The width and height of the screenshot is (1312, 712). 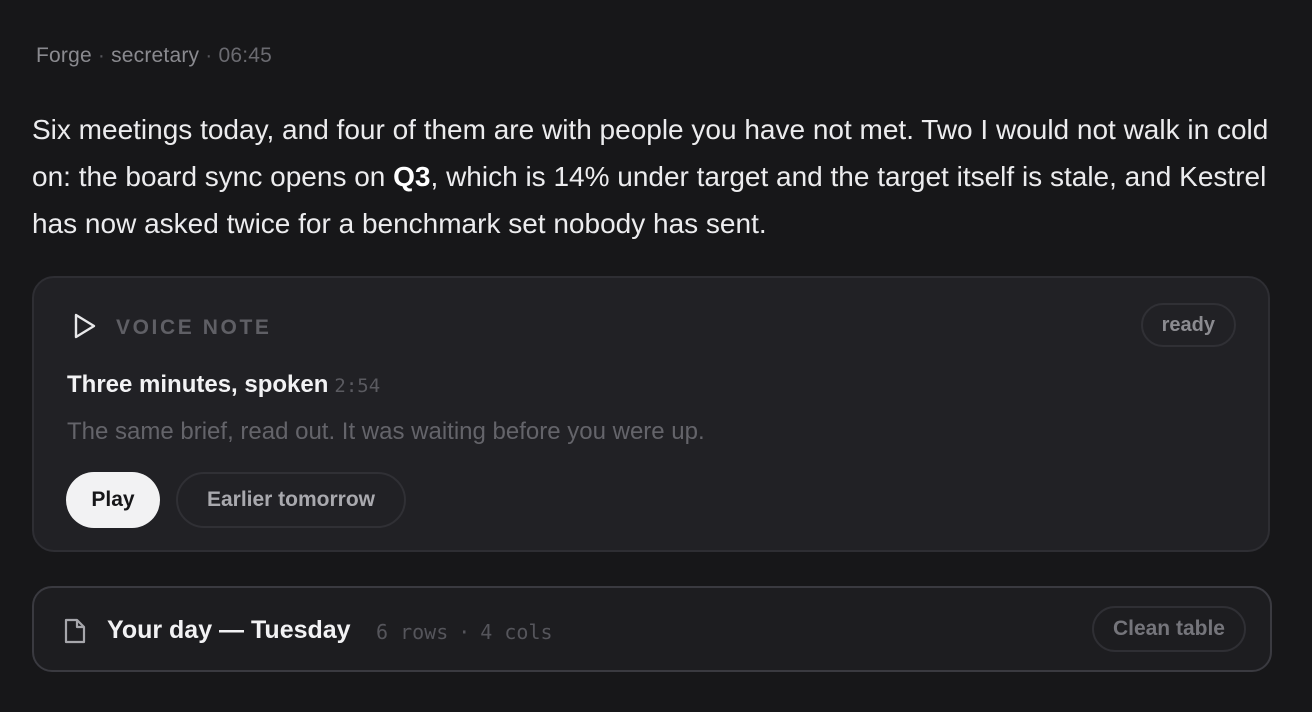 I want to click on table-cols: 4 cols, so click(x=516, y=632).